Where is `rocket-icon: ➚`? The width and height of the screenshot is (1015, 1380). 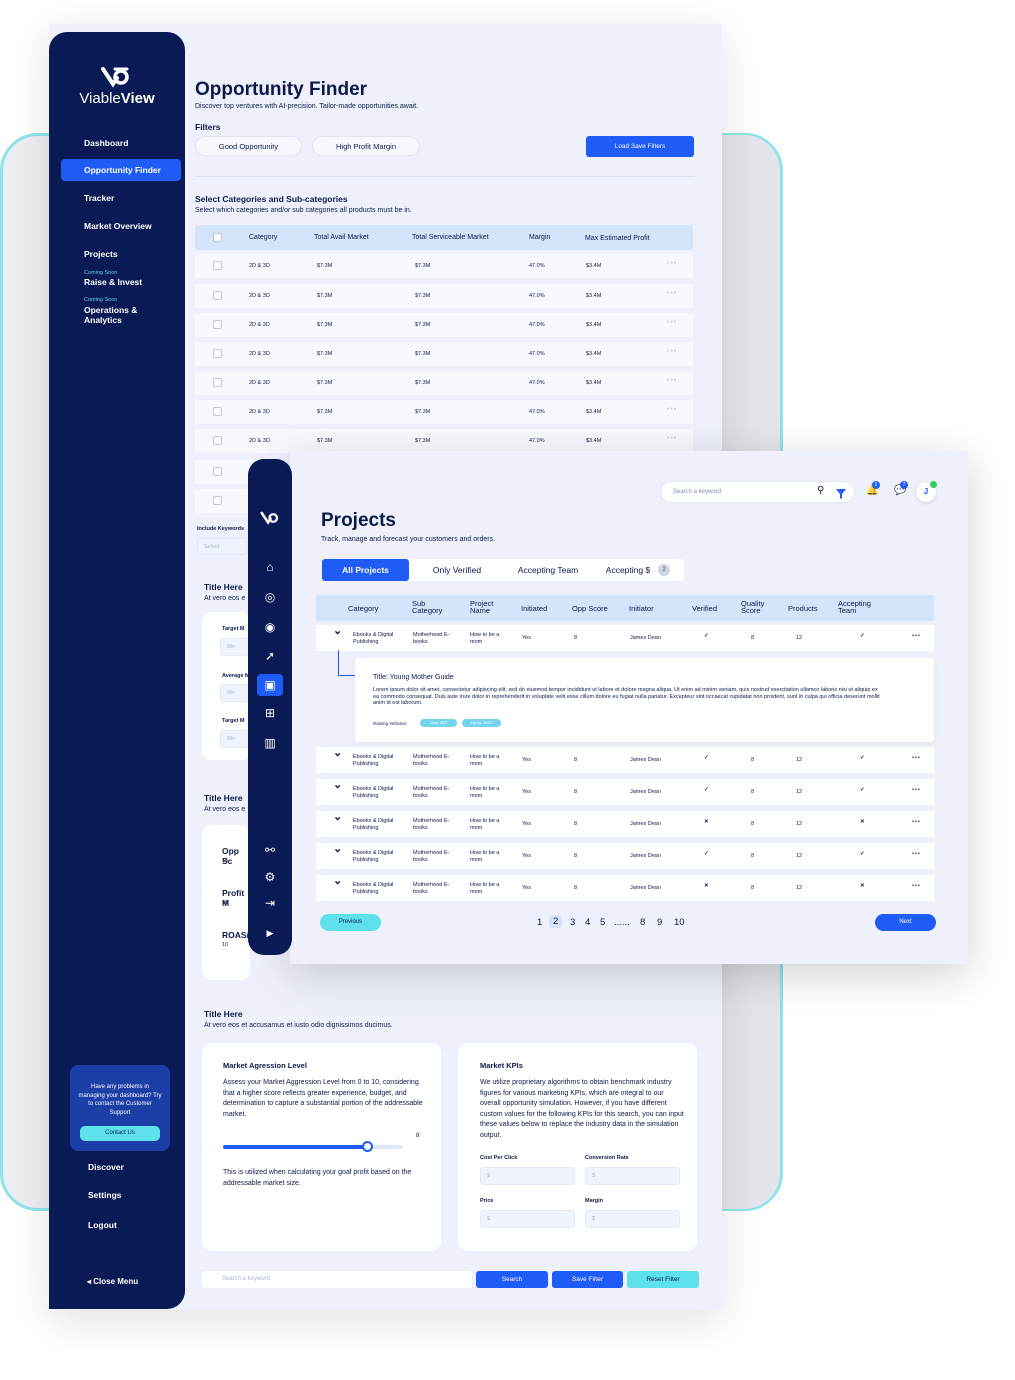 rocket-icon: ➚ is located at coordinates (270, 656).